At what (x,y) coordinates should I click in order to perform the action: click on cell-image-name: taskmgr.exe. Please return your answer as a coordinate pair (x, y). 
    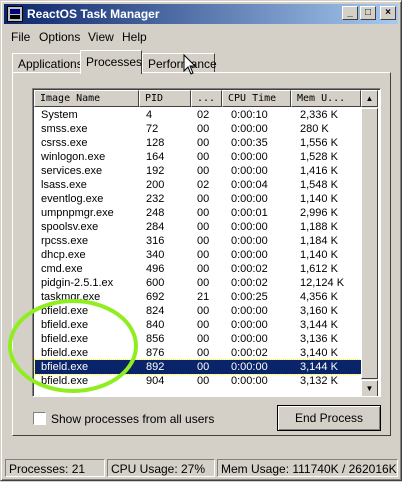
    Looking at the image, I should click on (71, 297).